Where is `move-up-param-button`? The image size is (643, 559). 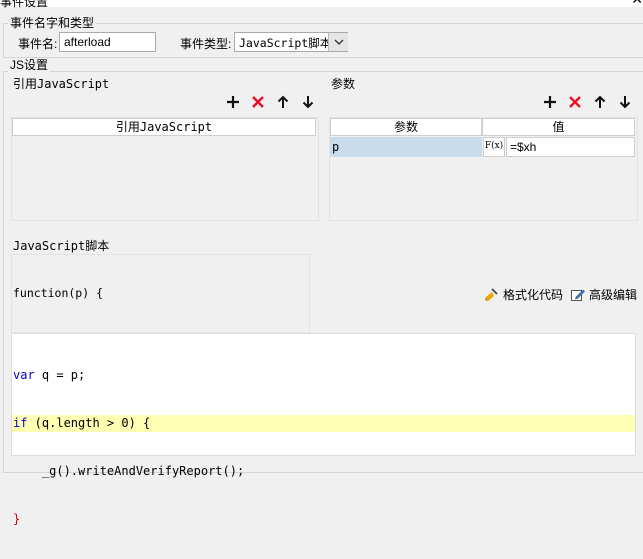 move-up-param-button is located at coordinates (600, 102).